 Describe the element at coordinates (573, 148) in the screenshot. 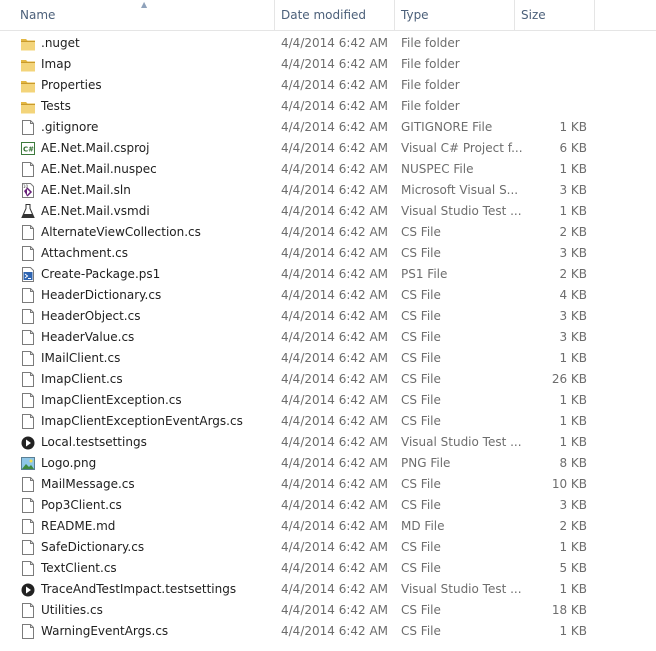

I see `file-size: 6 KB` at that location.